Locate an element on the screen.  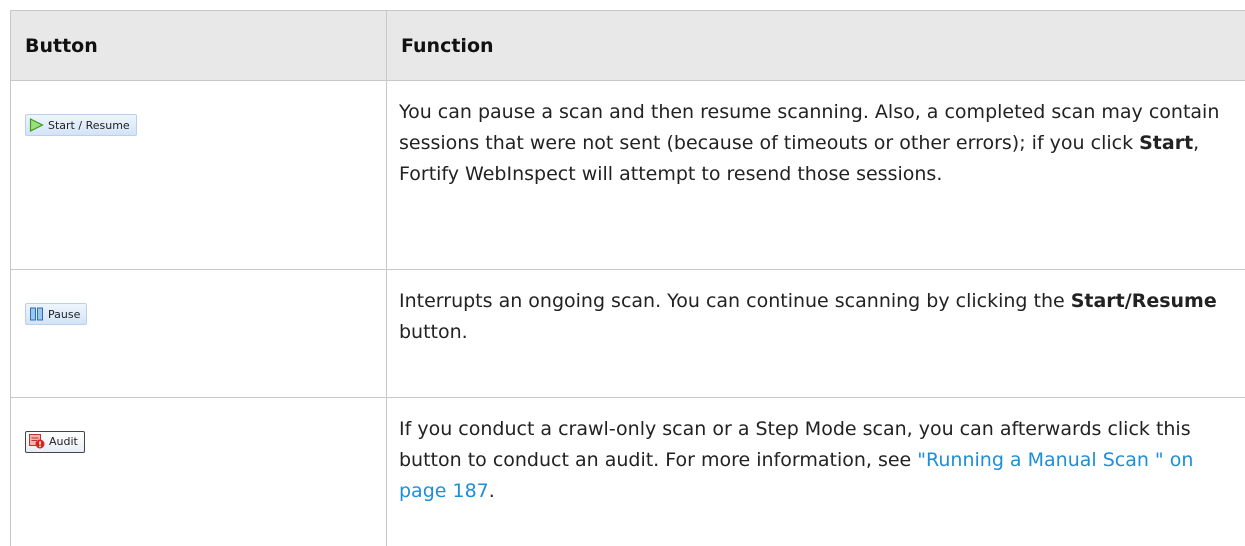
start-emphasis: Start is located at coordinates (1166, 143).